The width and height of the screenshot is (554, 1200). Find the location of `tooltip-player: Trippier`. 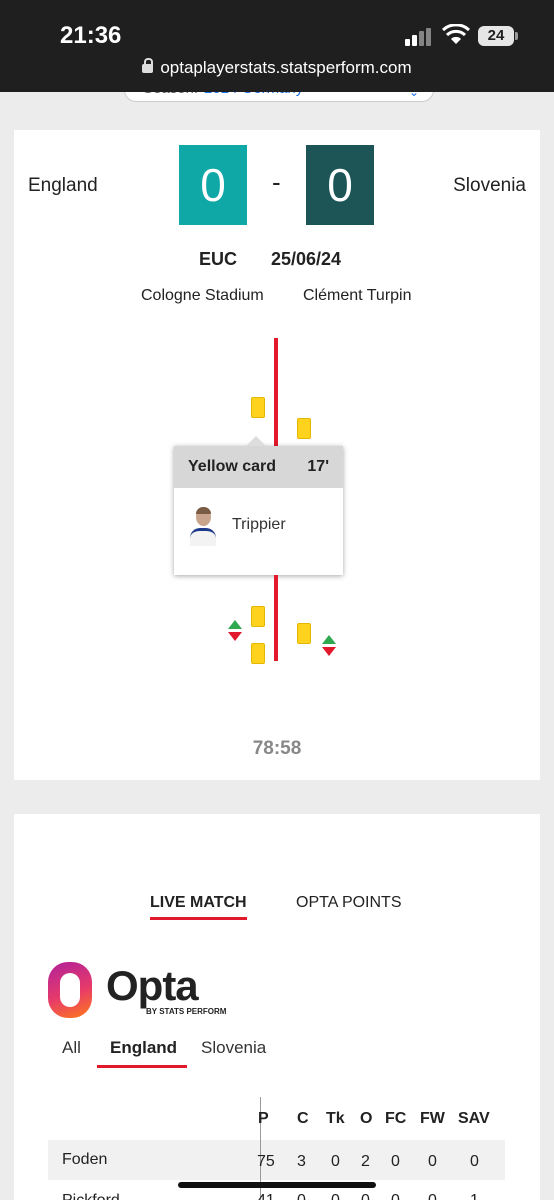

tooltip-player: Trippier is located at coordinates (259, 525).